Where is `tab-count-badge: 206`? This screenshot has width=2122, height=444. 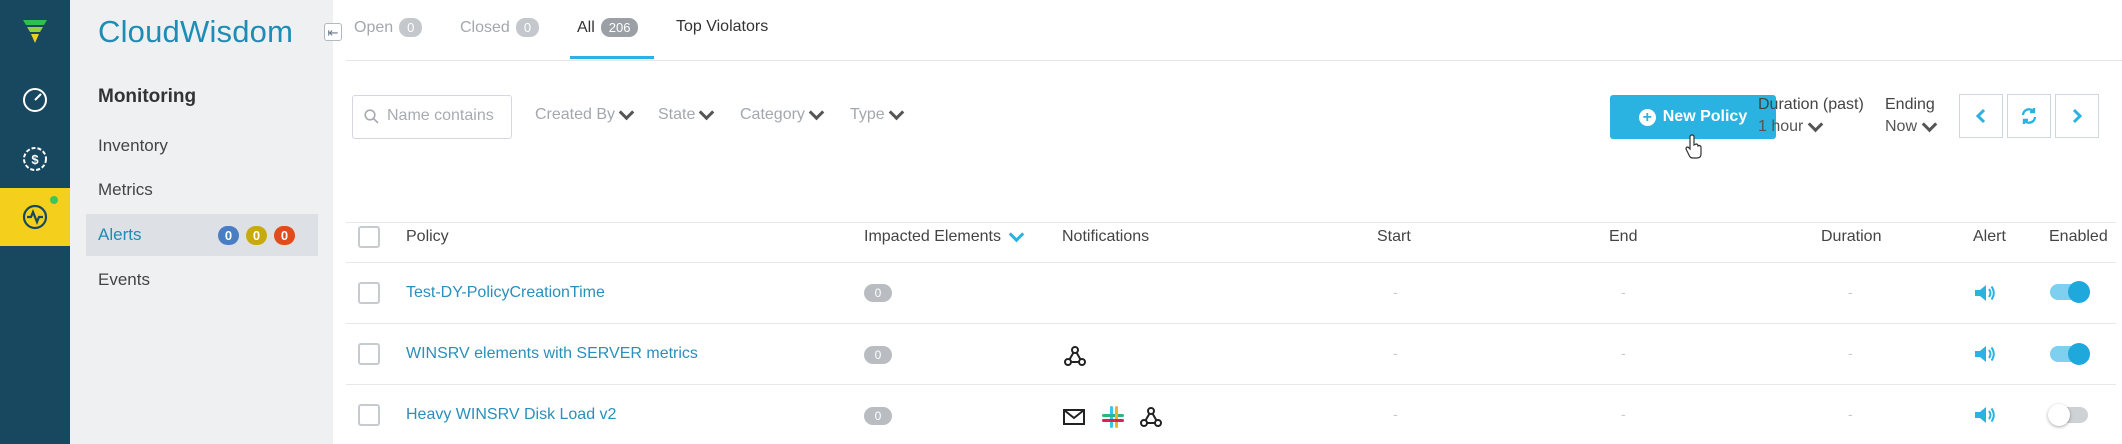 tab-count-badge: 206 is located at coordinates (619, 27).